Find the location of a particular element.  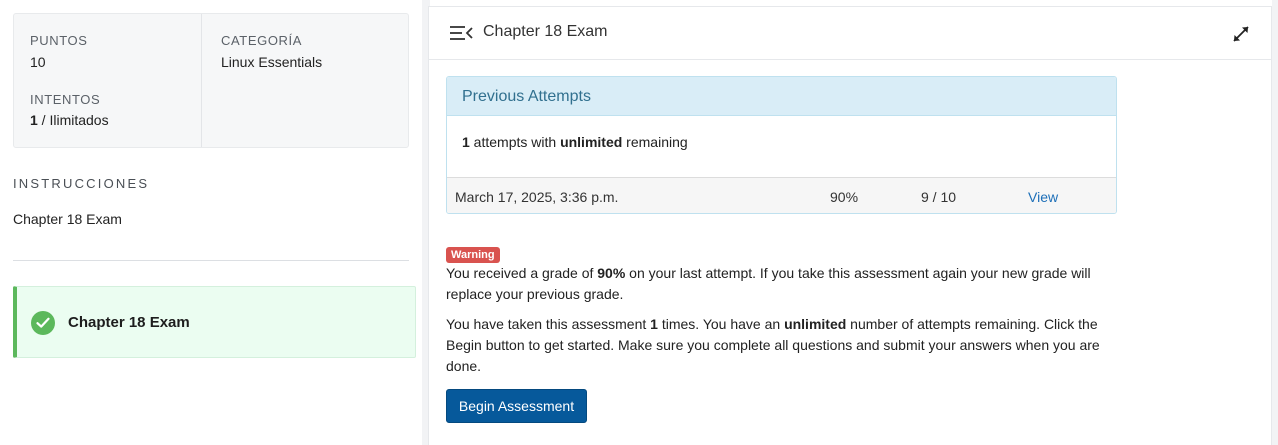

attempts-label: INTENTOS is located at coordinates (65, 99).